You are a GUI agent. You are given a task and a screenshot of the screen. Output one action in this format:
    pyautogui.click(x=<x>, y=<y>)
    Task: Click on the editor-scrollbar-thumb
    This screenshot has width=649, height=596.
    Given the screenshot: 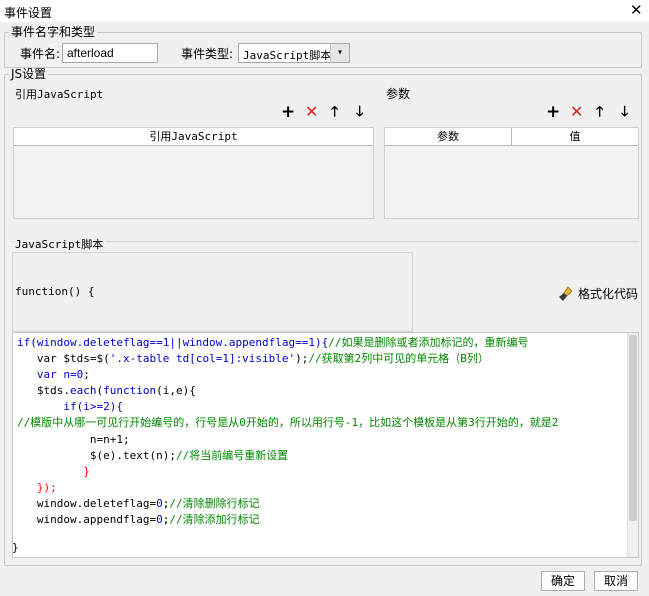 What is the action you would take?
    pyautogui.click(x=633, y=428)
    